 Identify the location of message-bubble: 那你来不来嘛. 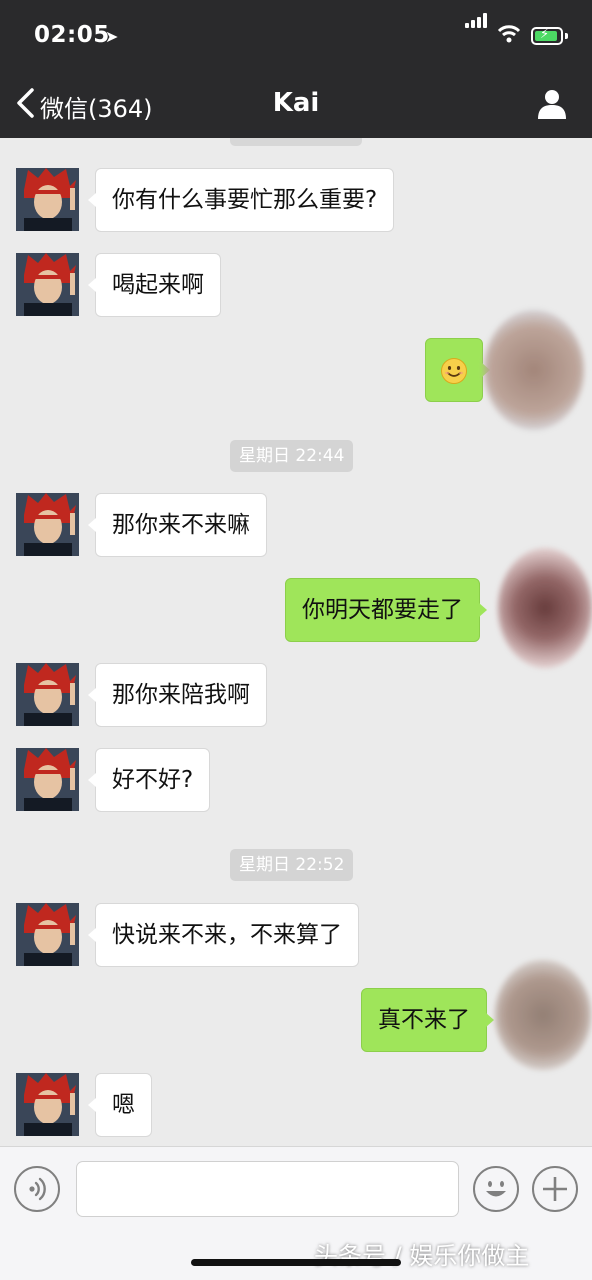
(177, 525).